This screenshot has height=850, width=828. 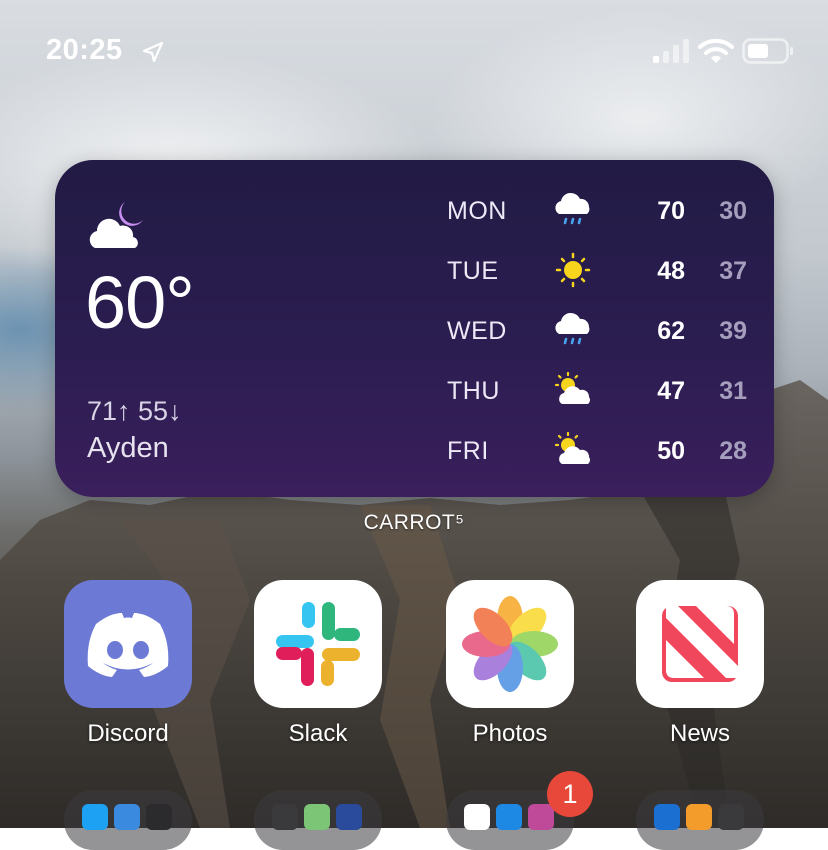 I want to click on high-low-temperature: 71↑ 55↓, so click(x=134, y=411).